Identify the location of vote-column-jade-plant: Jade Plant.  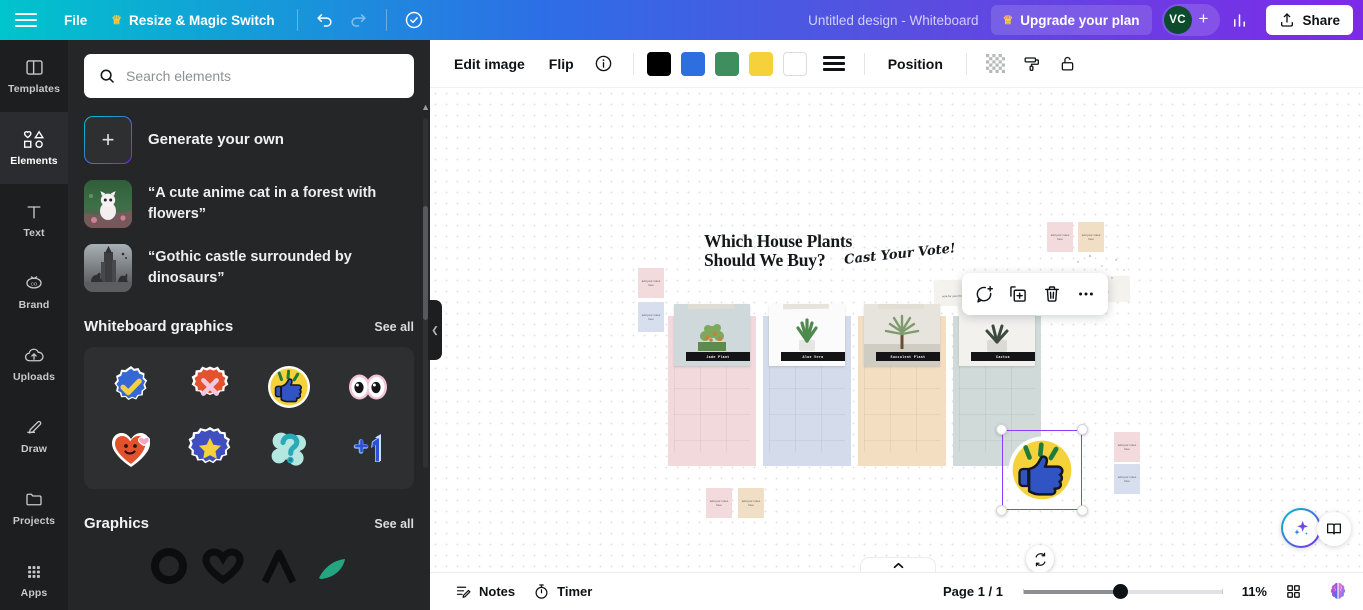
(712, 385).